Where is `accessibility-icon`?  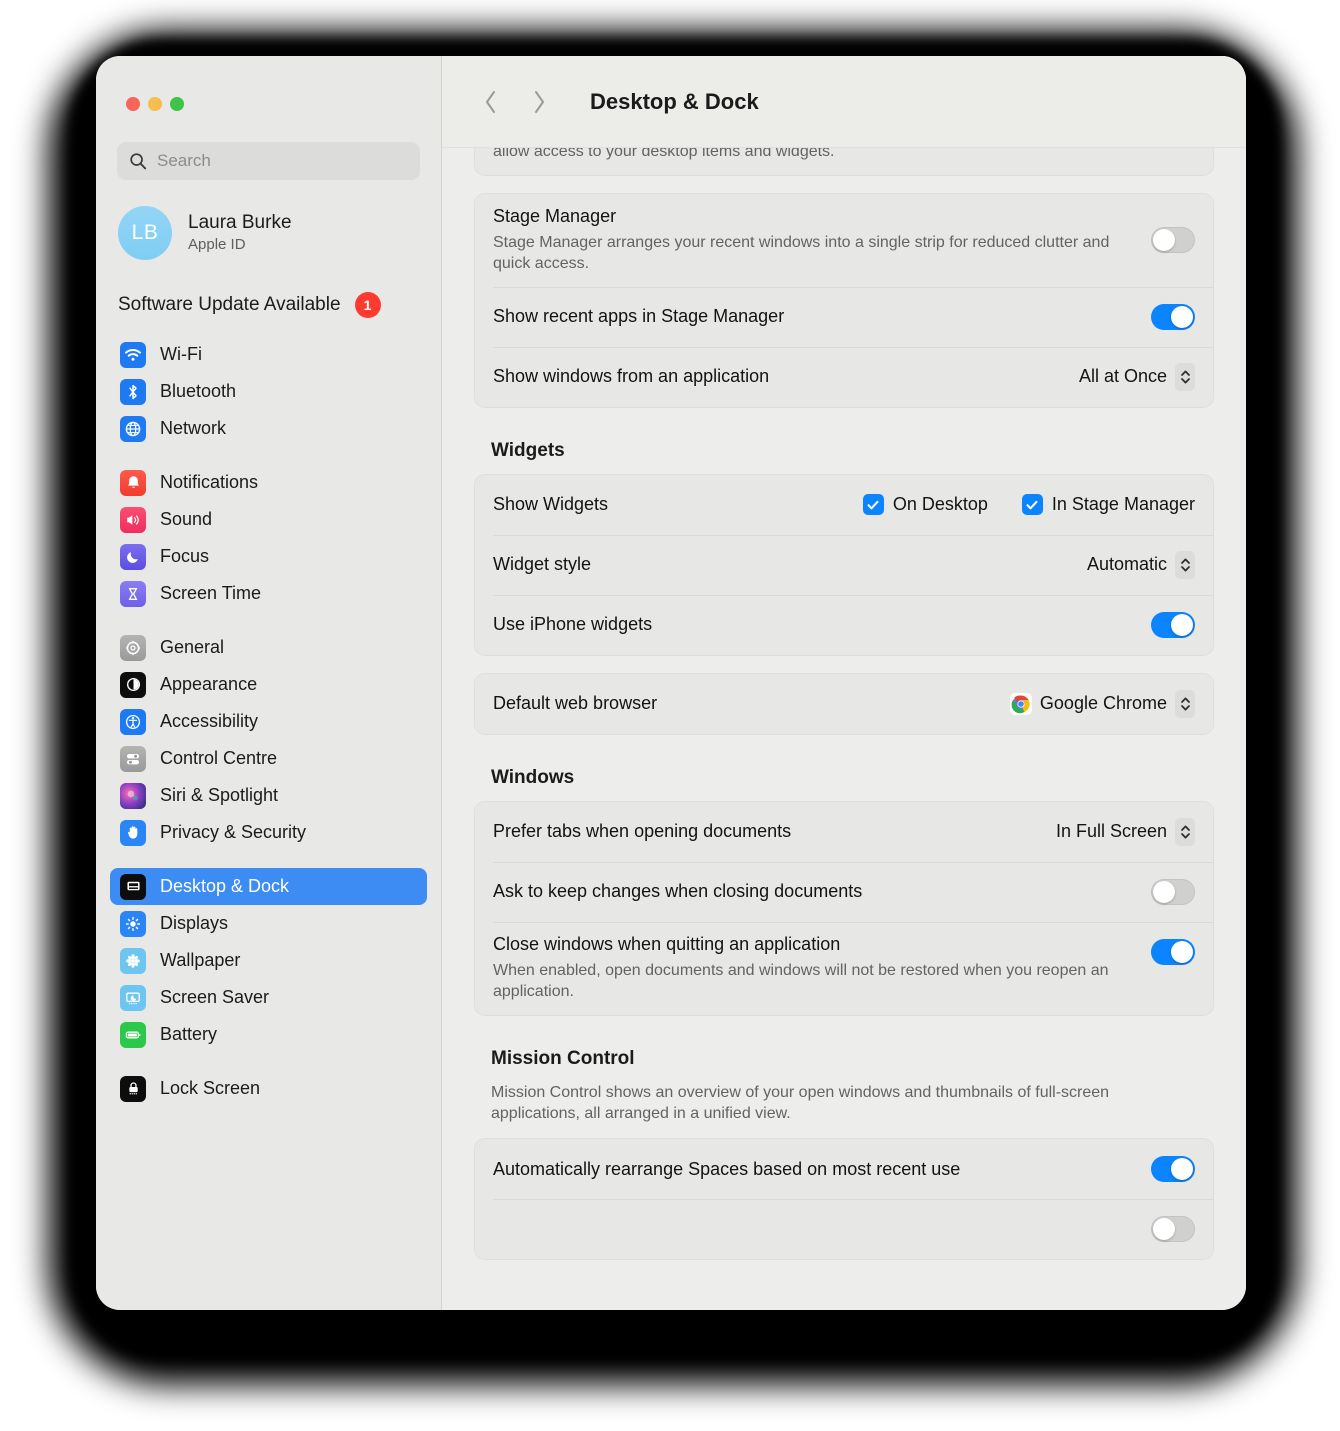
accessibility-icon is located at coordinates (133, 721).